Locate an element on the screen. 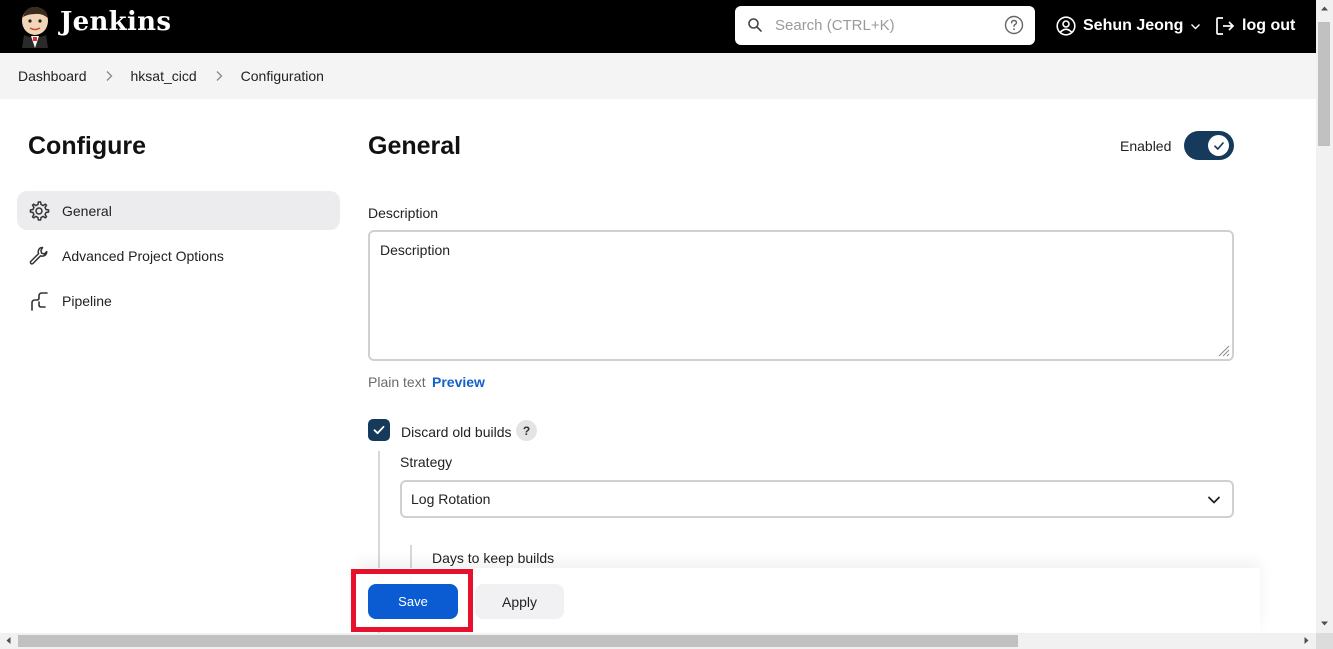 The image size is (1333, 649). discard-old-builds-label: Discard old builds is located at coordinates (456, 432).